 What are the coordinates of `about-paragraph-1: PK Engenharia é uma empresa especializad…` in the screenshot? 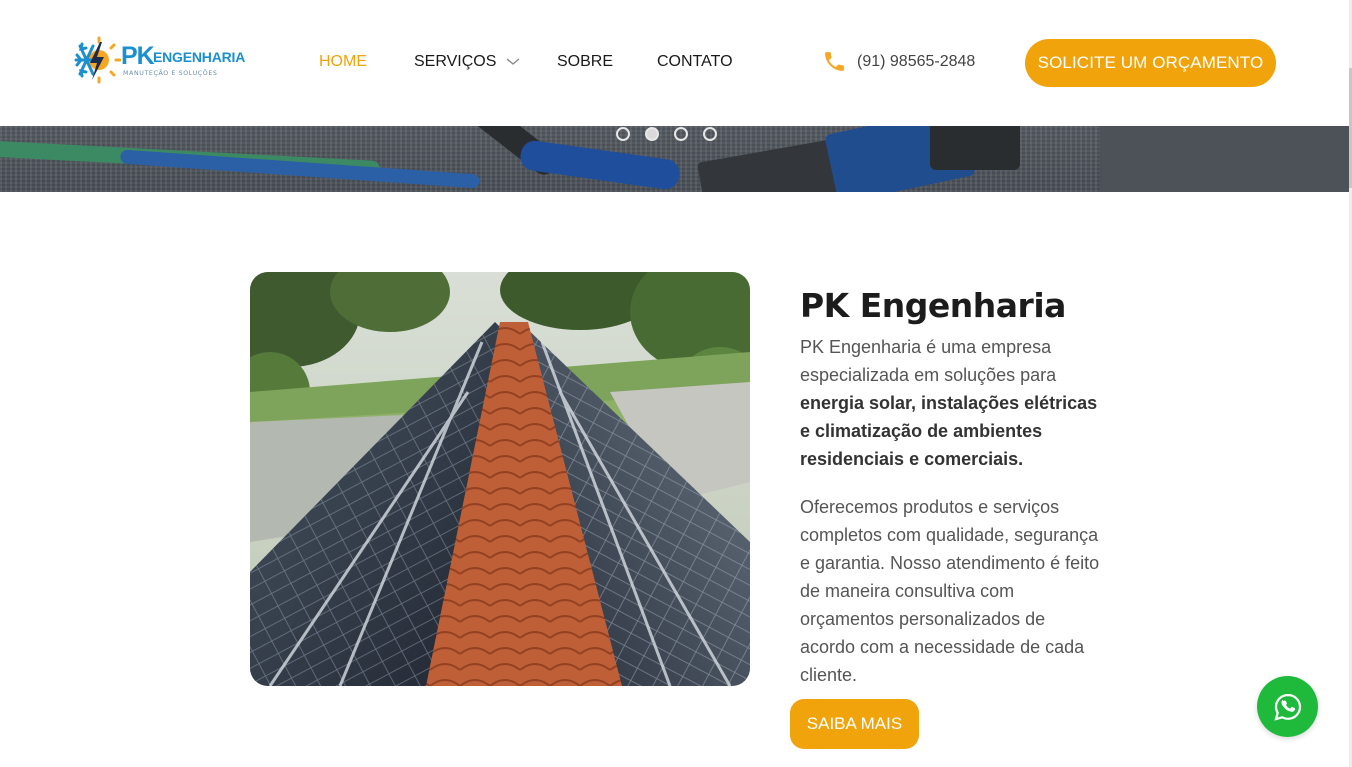 It's located at (950, 403).